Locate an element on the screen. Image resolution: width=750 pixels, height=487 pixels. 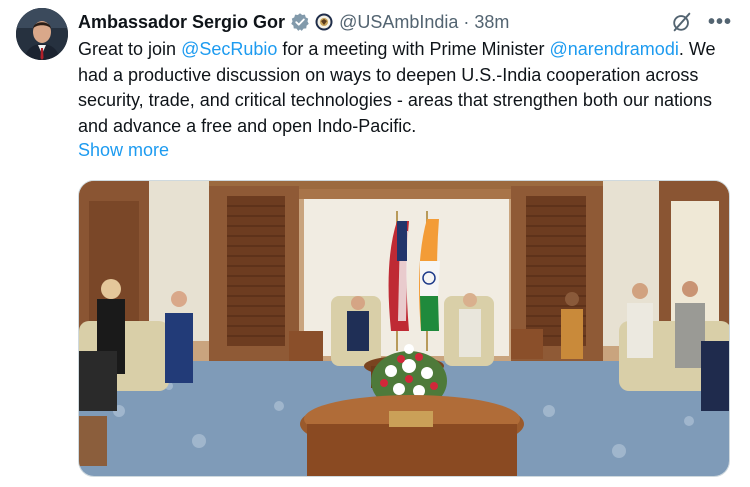
tweet-text-part: for a meeting with Prime Minister is located at coordinates (413, 49).